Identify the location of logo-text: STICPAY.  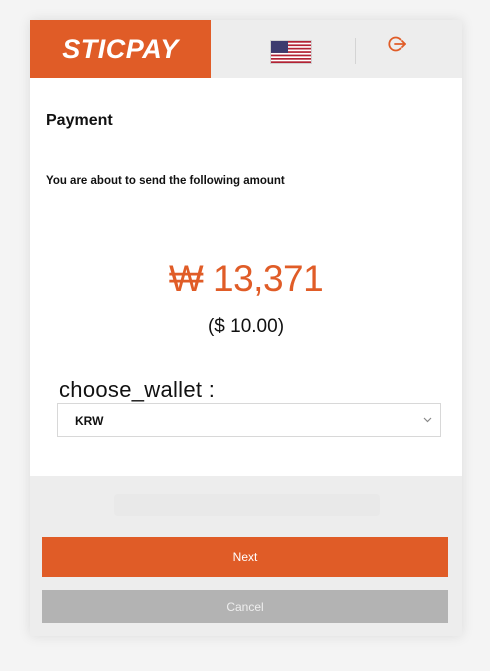
(120, 48).